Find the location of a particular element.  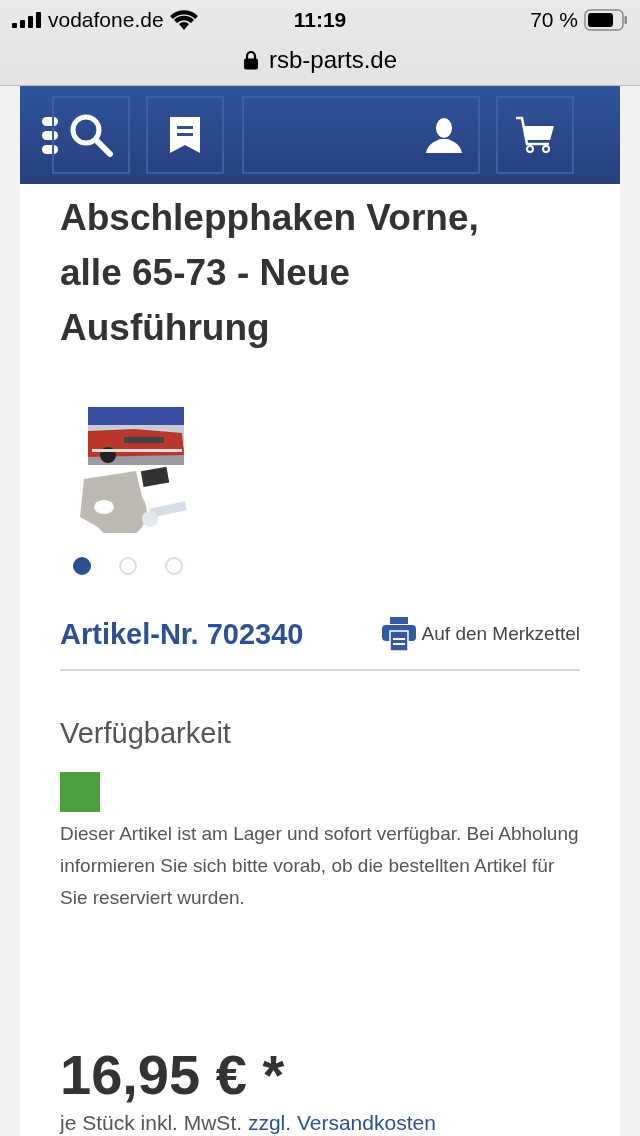

cart-icon is located at coordinates (535, 135).